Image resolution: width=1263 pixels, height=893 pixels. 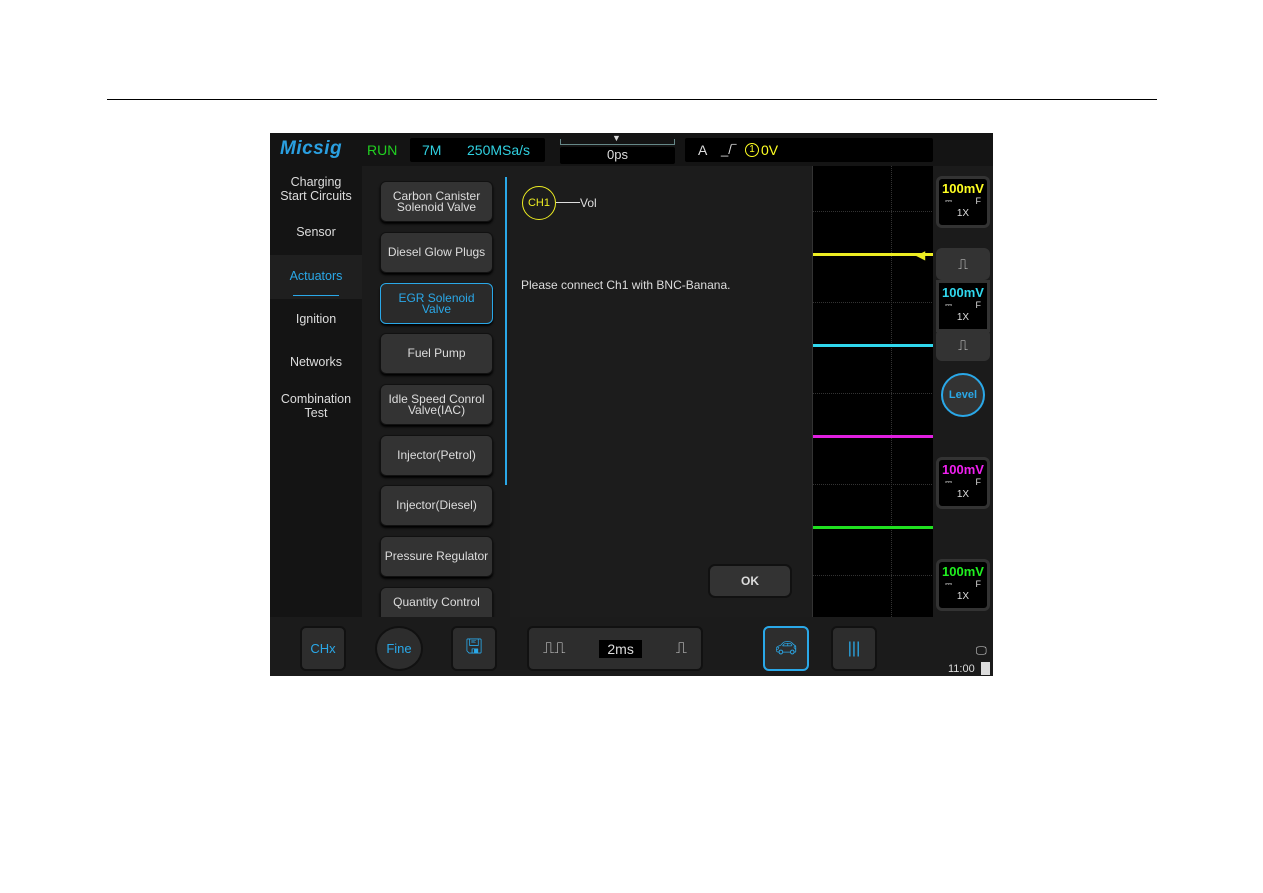 What do you see at coordinates (316, 189) in the screenshot?
I see `category-charging-start-circuits: Charging Start Circuits` at bounding box center [316, 189].